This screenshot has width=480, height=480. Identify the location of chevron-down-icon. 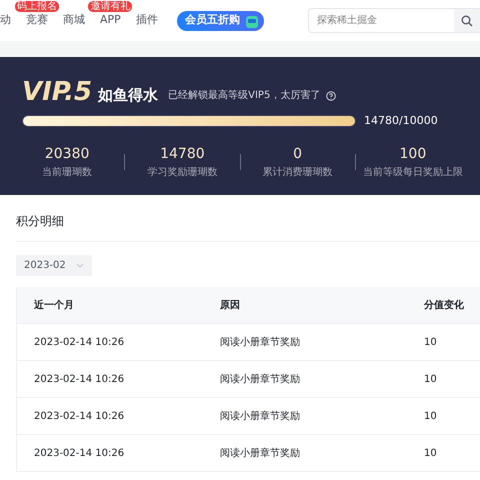
(80, 265).